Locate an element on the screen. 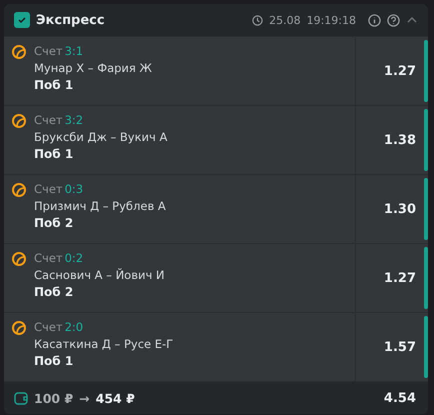 Image resolution: width=434 pixels, height=415 pixels. wallet-icon is located at coordinates (21, 398).